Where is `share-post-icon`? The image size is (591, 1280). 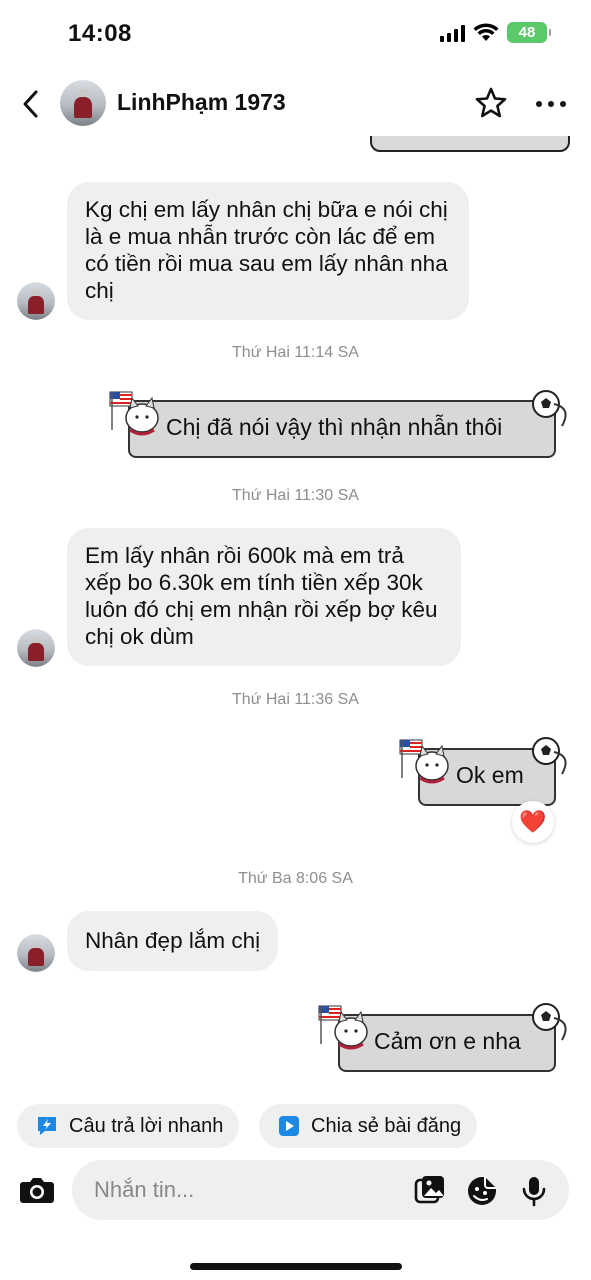
share-post-icon is located at coordinates (289, 1126).